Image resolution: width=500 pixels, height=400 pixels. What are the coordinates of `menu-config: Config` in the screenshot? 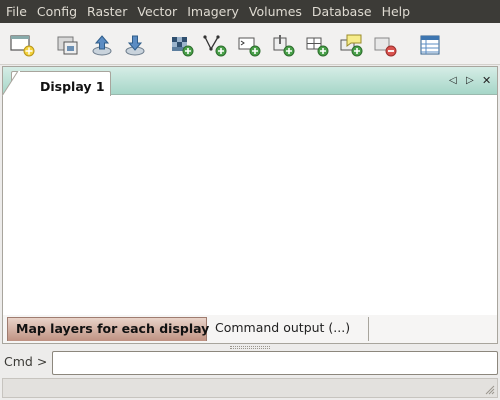 It's located at (57, 11).